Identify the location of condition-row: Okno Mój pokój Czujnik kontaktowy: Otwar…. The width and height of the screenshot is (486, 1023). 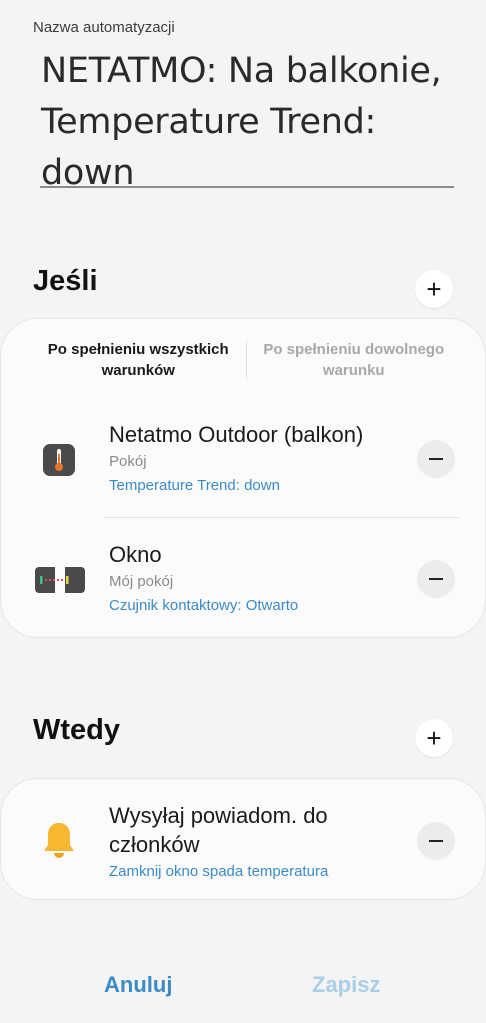
(243, 585).